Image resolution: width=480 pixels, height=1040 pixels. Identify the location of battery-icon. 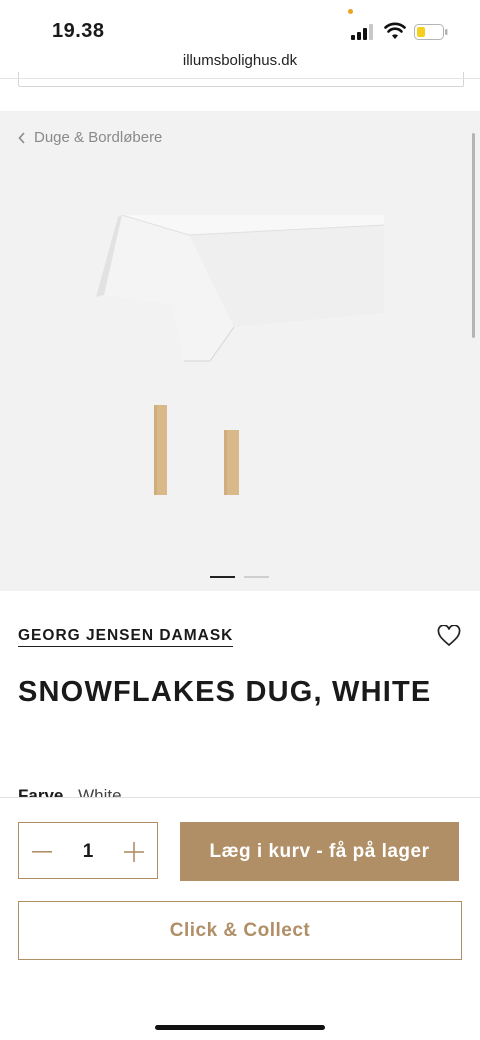
(431, 32).